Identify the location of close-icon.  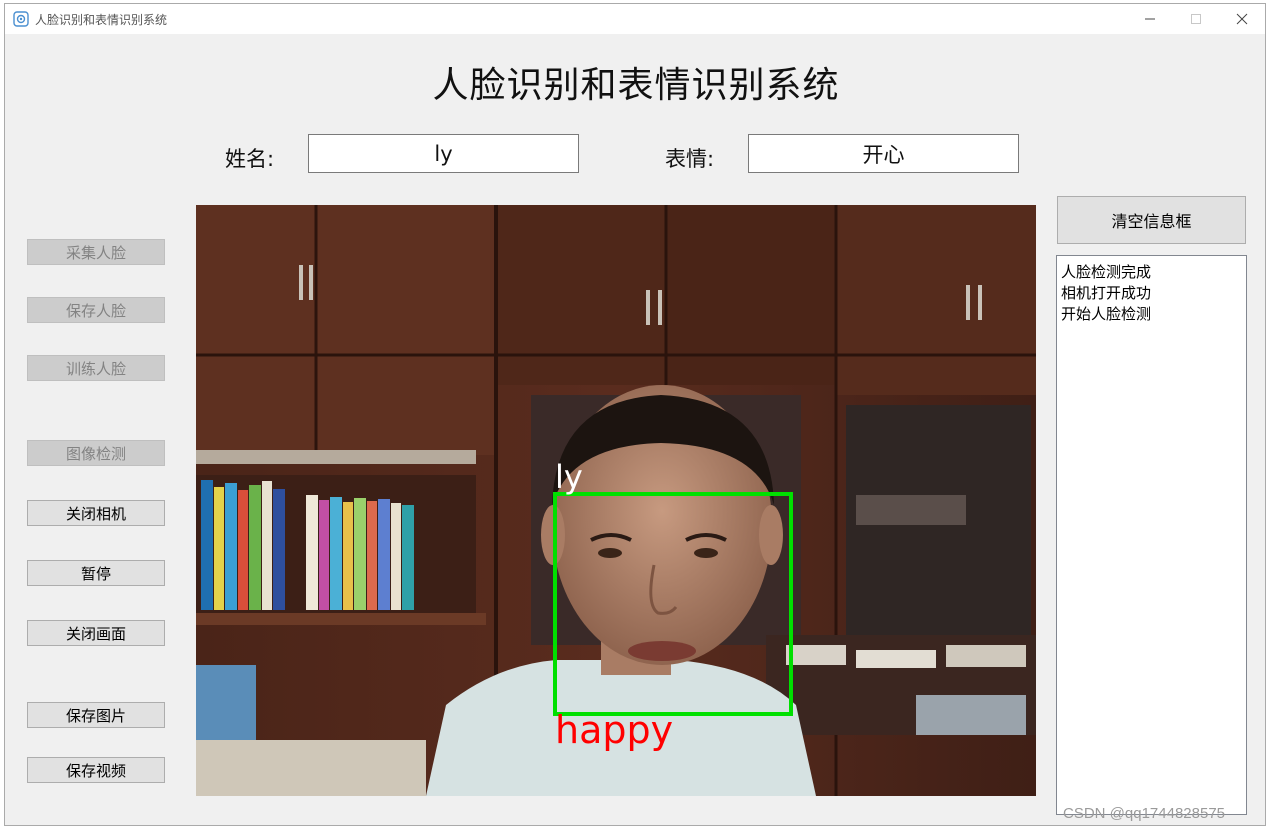
(1241, 19).